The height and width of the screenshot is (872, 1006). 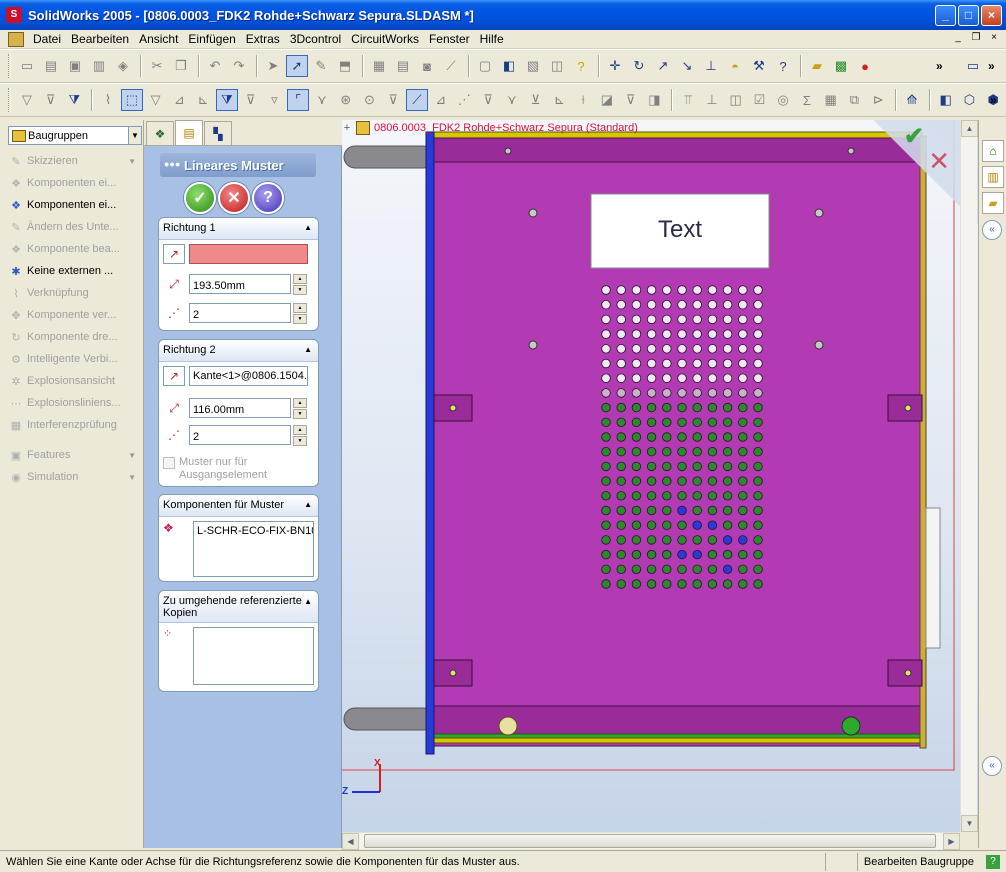 What do you see at coordinates (226, 469) in the screenshot?
I see `seed-only-checkbox: Muster nur für Ausgangselement` at bounding box center [226, 469].